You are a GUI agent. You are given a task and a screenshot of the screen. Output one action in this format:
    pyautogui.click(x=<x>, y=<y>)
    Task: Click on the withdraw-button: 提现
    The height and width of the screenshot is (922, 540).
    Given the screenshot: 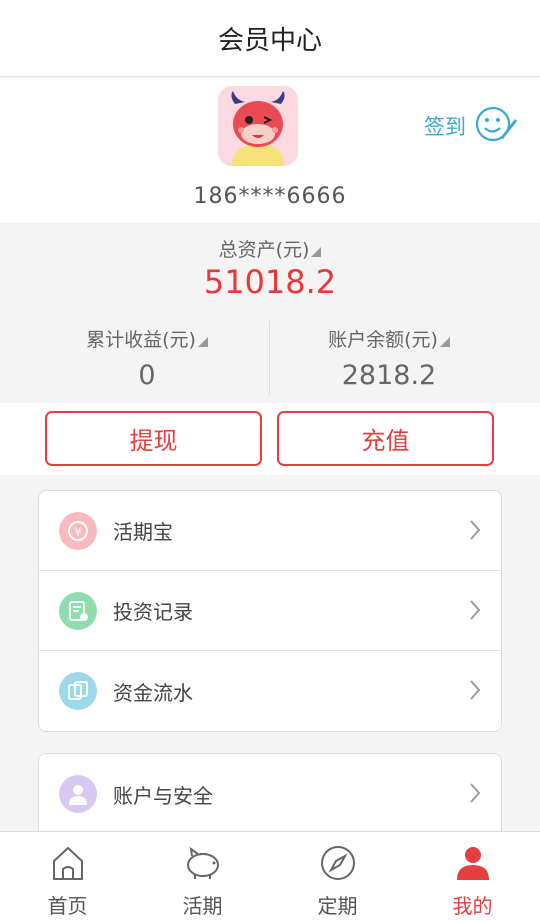 What is the action you would take?
    pyautogui.click(x=153, y=438)
    